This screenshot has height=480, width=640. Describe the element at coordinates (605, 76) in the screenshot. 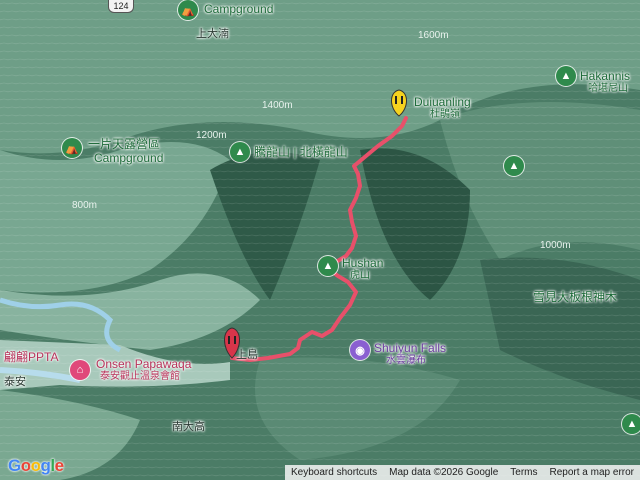

I see `hakannis-label-en: Hakannis` at that location.